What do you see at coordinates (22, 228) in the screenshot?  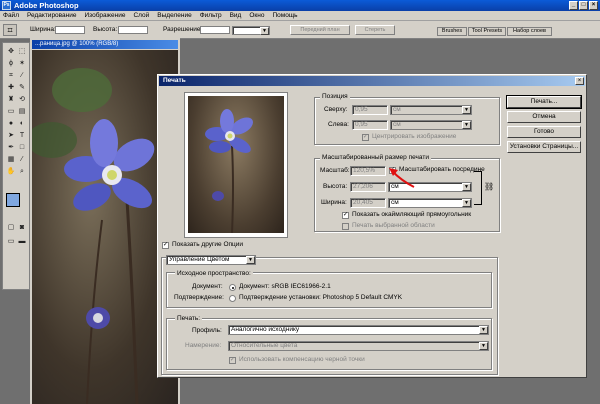 I see `quick-mask-icon: ◙` at bounding box center [22, 228].